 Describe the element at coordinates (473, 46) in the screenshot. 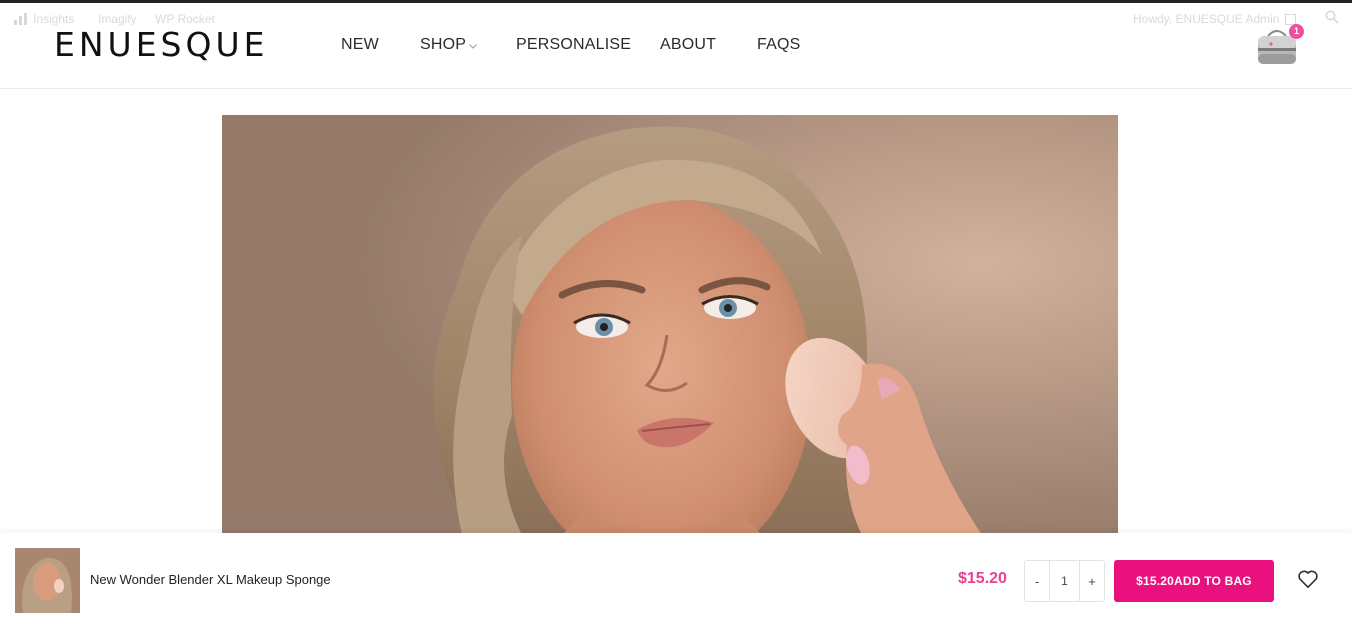

I see `chevron-down-icon` at that location.